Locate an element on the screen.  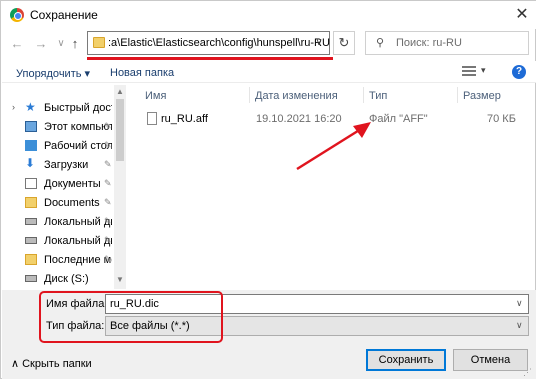
file-size: 70 КБ is located at coordinates (501, 119).